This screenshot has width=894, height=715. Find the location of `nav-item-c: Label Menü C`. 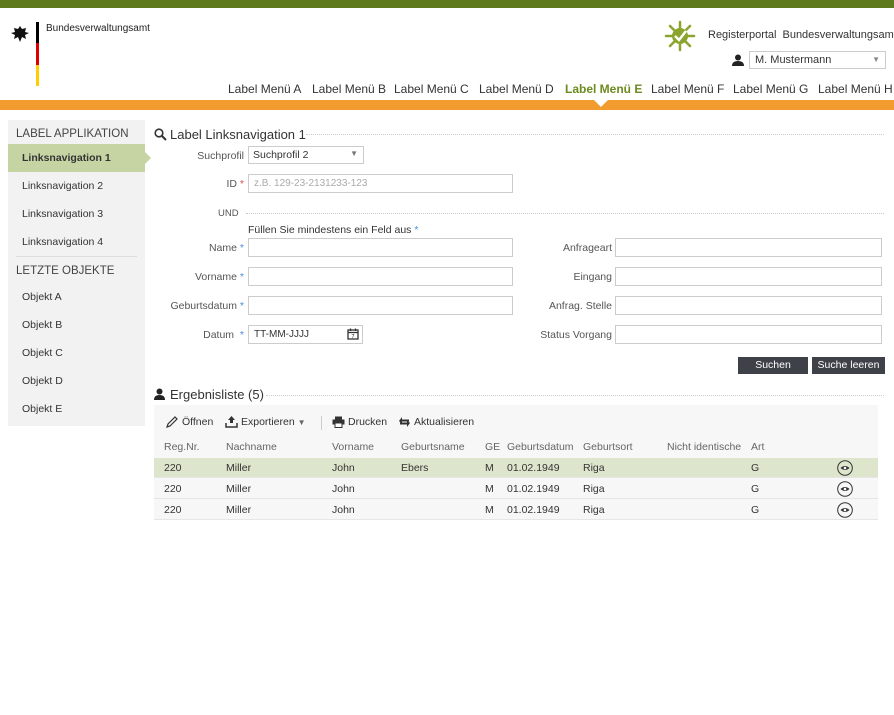

nav-item-c: Label Menü C is located at coordinates (431, 89).